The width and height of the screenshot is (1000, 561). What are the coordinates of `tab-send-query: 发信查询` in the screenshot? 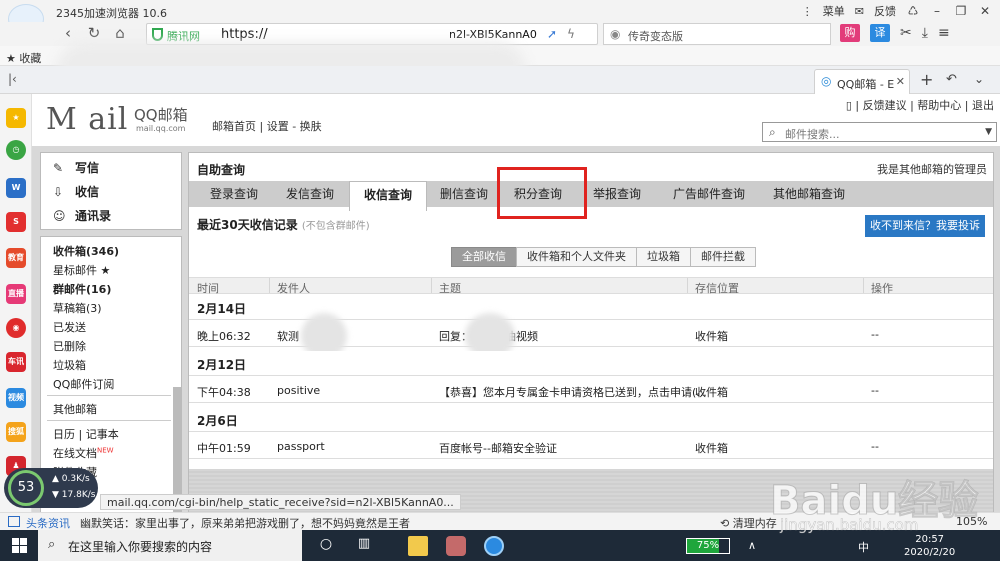 It's located at (310, 194).